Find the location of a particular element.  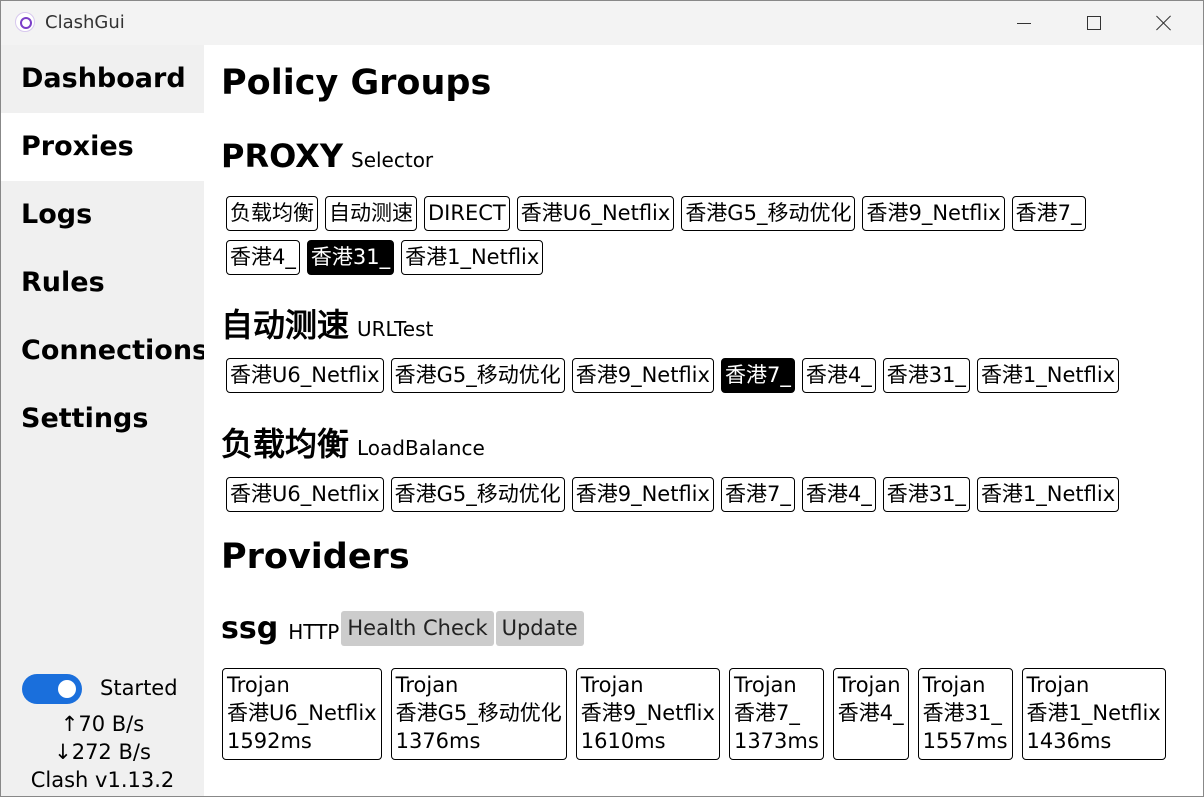

toggle-knob is located at coordinates (67, 689).